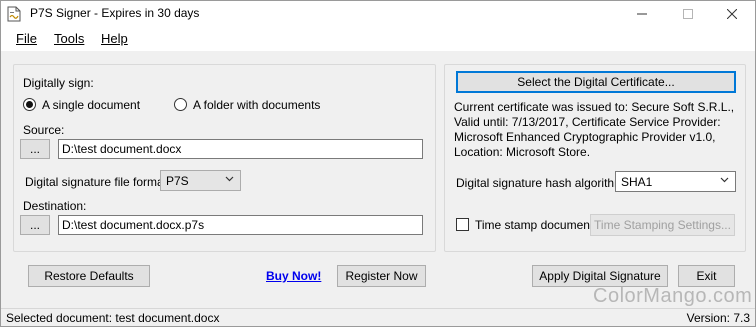  I want to click on document-signer-icon, so click(14, 14).